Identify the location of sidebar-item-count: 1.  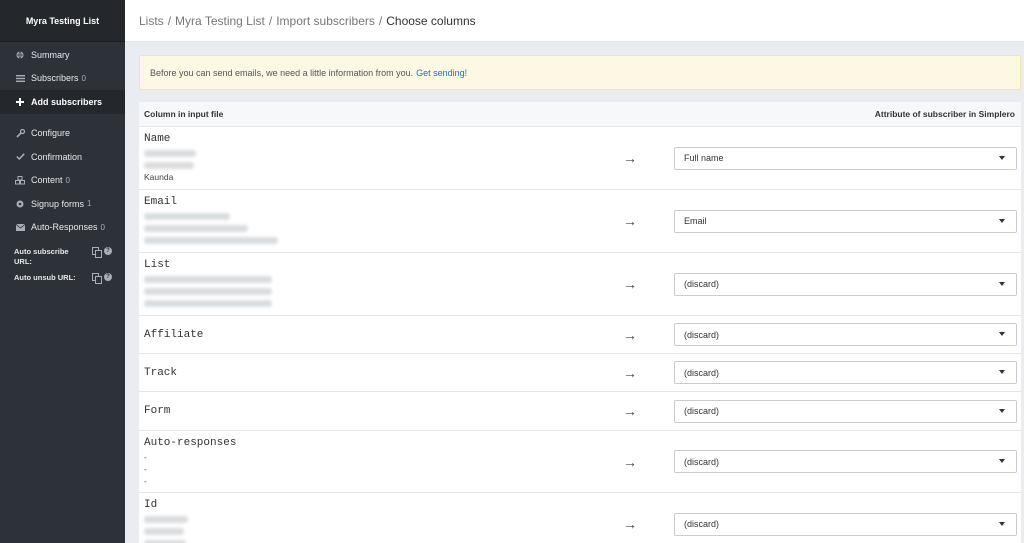
(89, 204).